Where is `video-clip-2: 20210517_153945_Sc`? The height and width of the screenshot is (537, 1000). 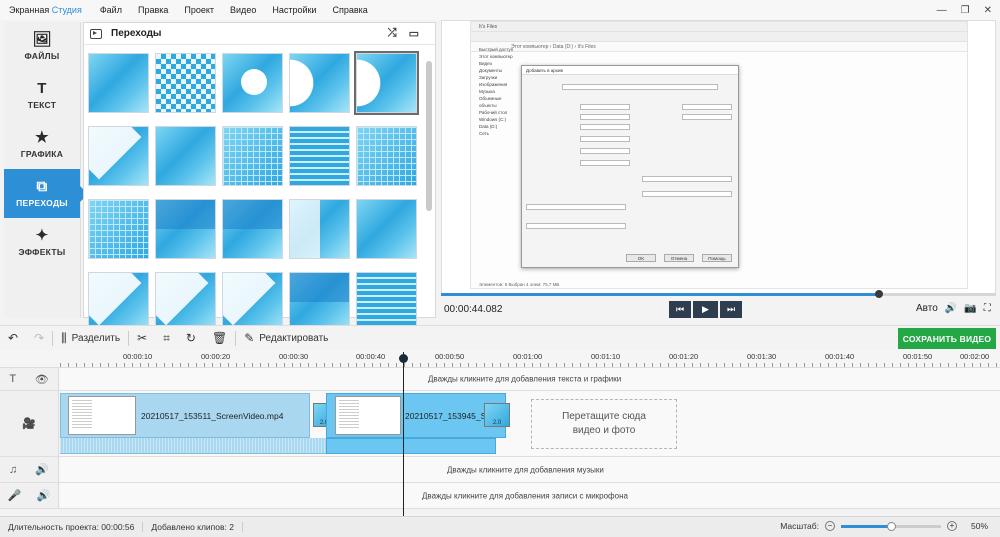
video-clip-2: 20210517_153945_Sc is located at coordinates (416, 415).